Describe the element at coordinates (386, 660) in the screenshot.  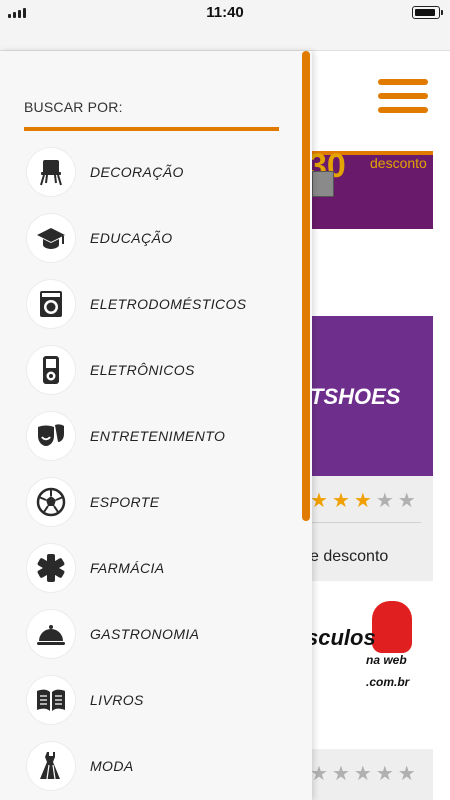
I see `logo-sub: na web` at that location.